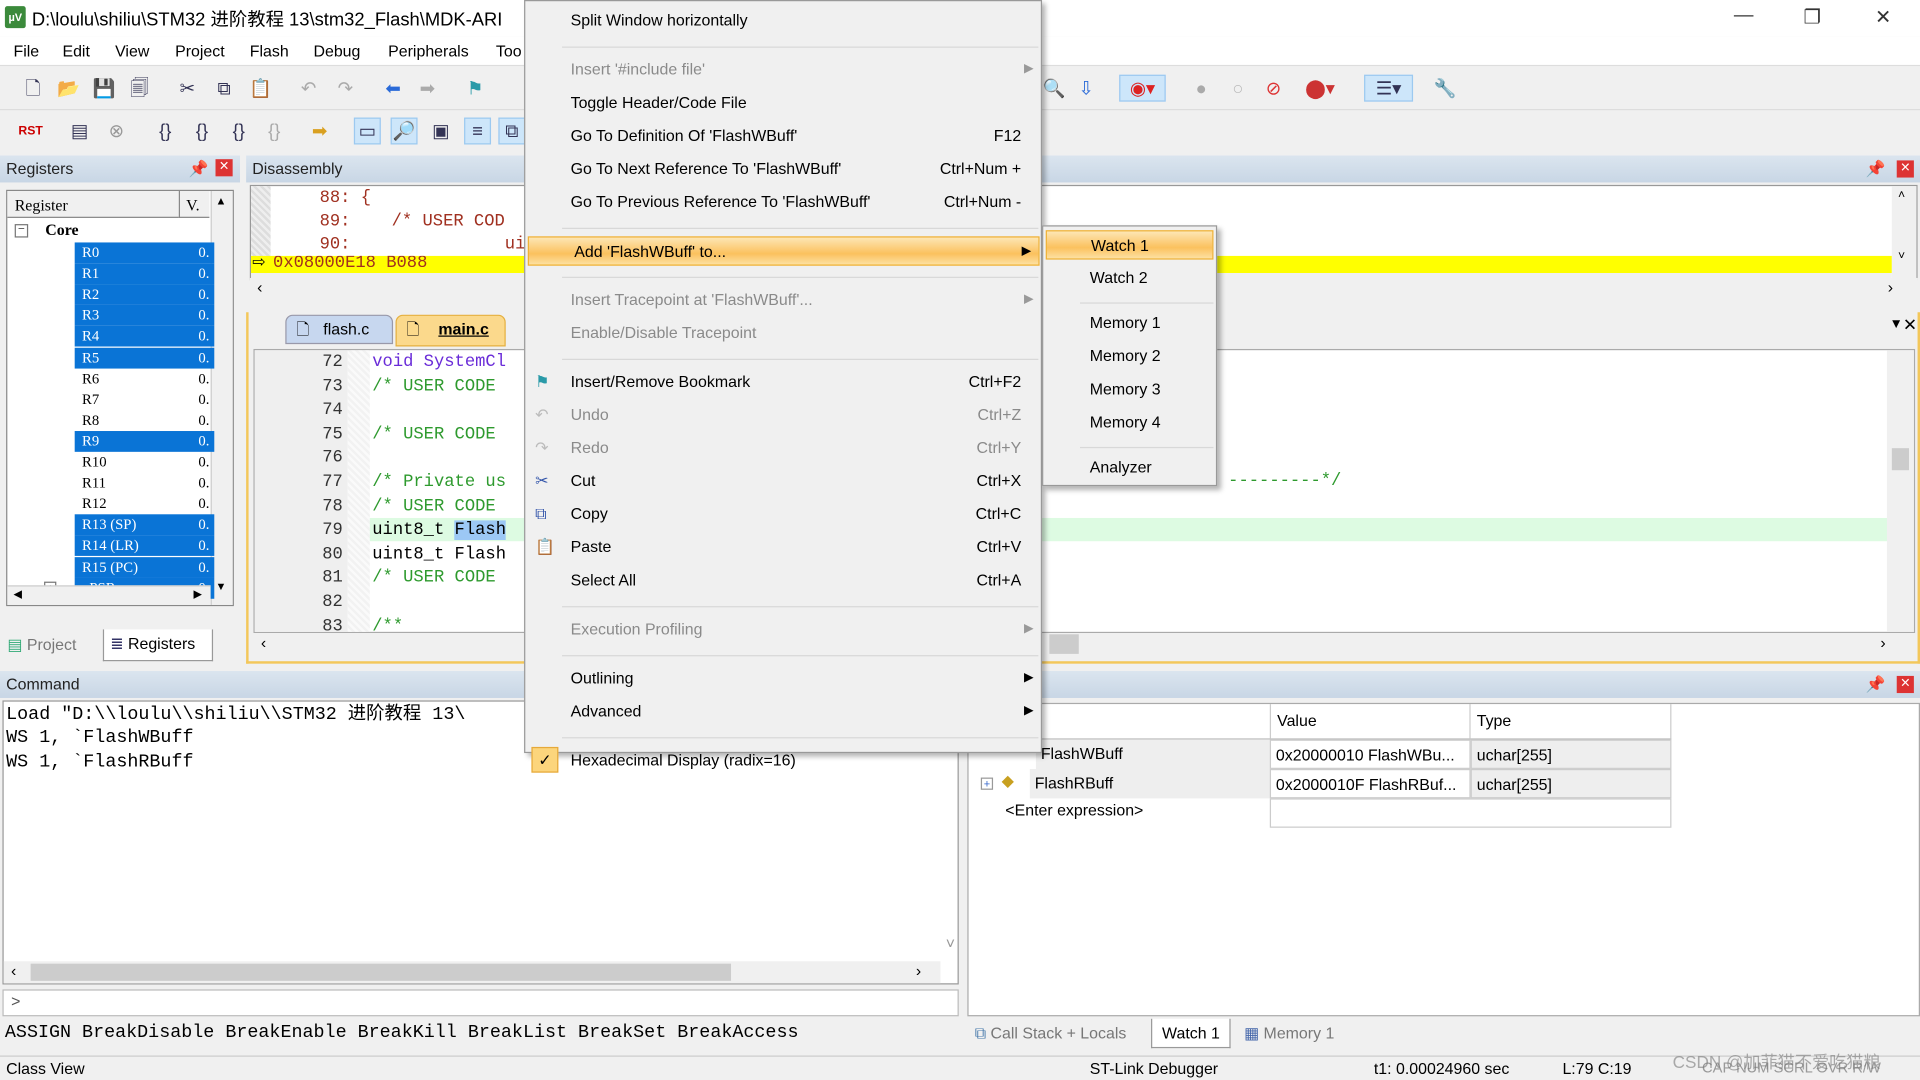 Image resolution: width=1920 pixels, height=1080 pixels. What do you see at coordinates (1130, 422) in the screenshot?
I see `submenu-item-memory-4: Memory 4` at bounding box center [1130, 422].